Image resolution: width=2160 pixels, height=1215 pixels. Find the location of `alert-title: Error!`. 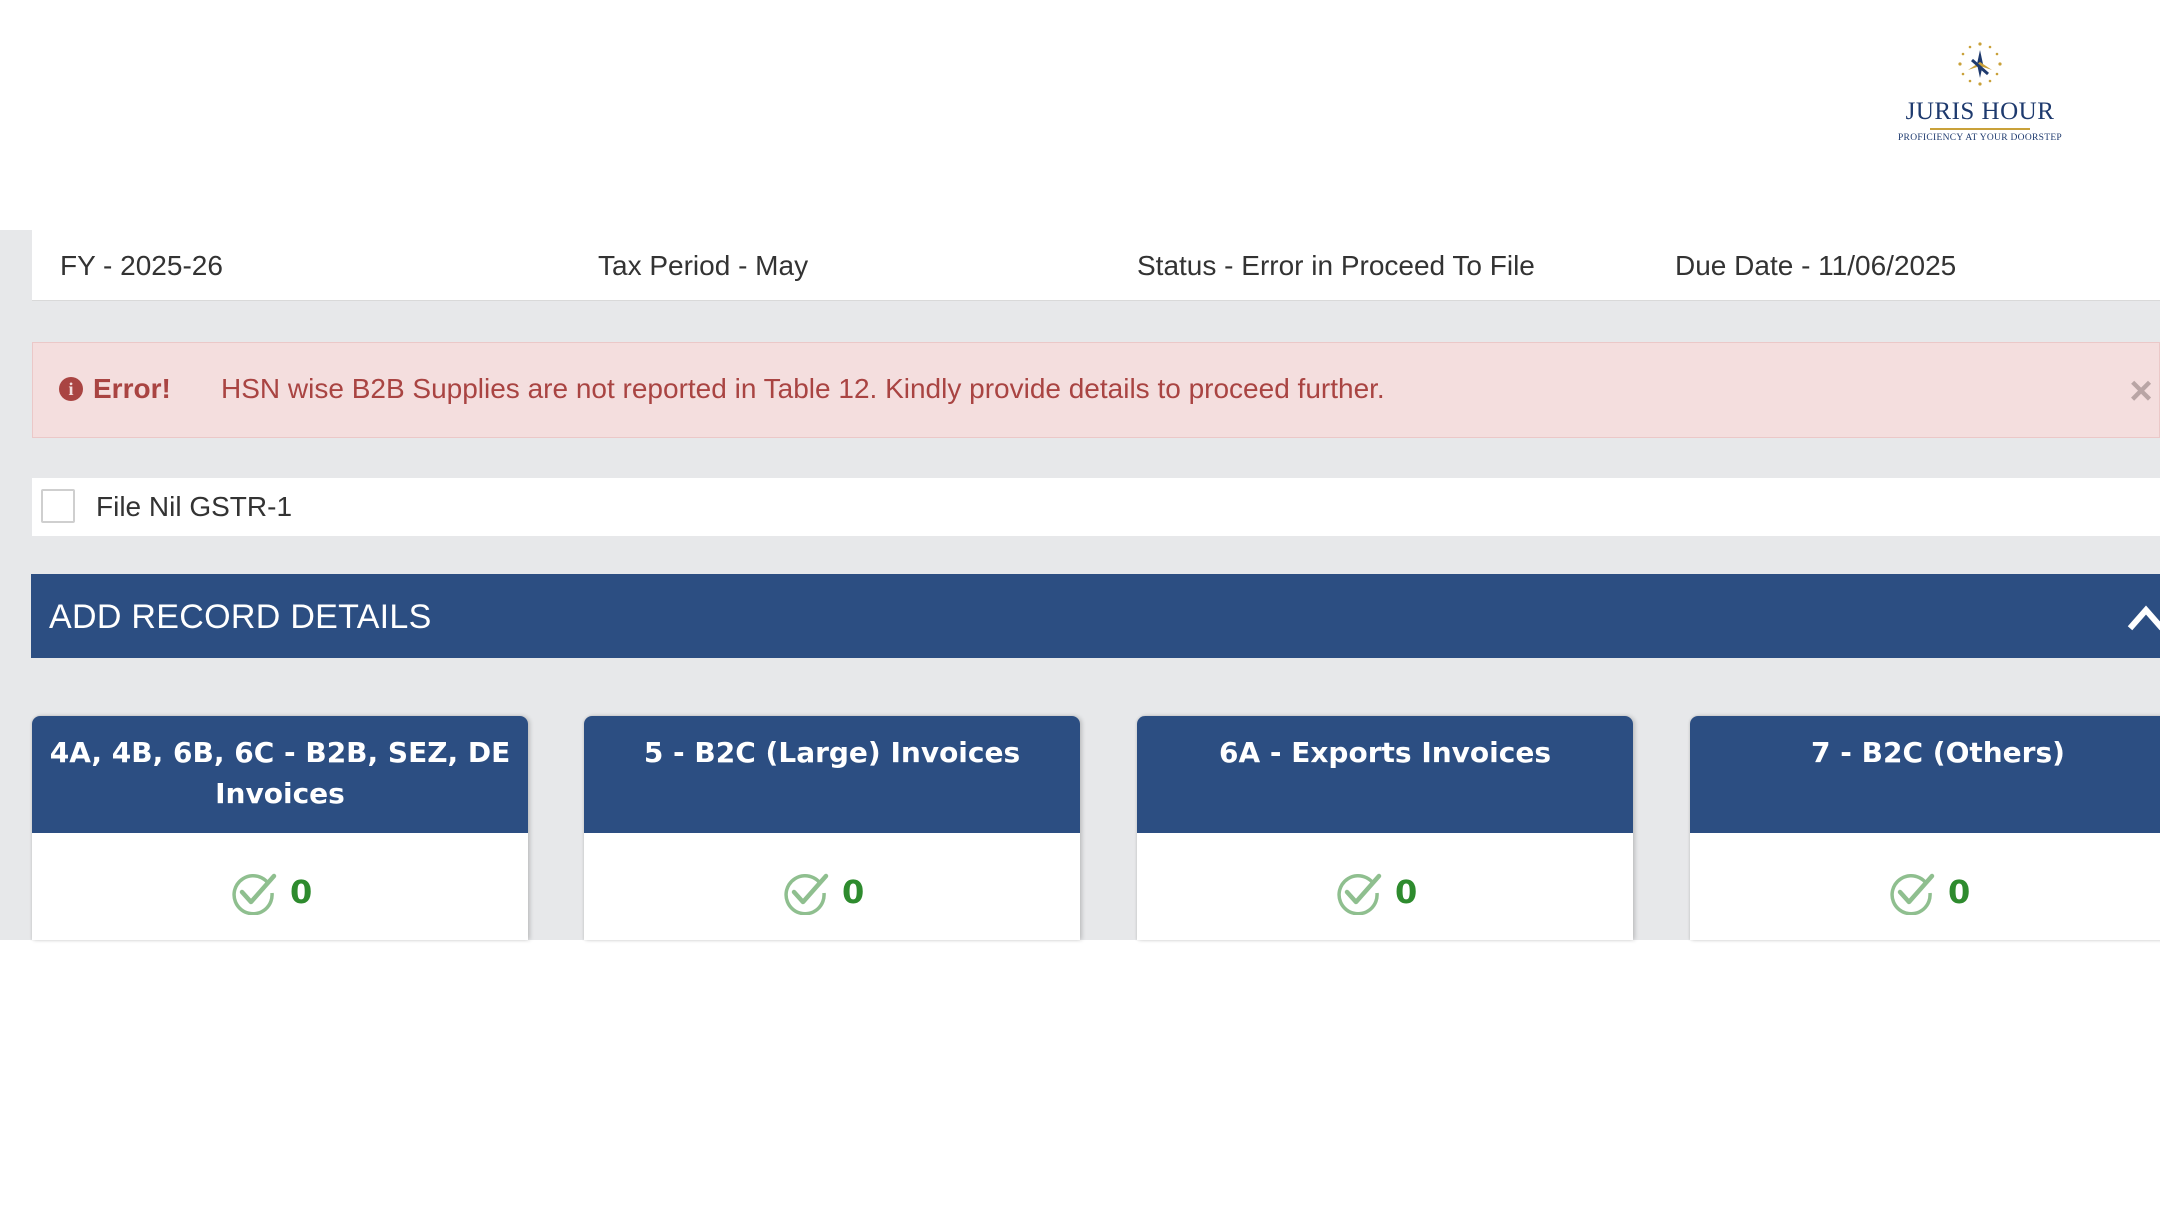

alert-title: Error! is located at coordinates (132, 388).